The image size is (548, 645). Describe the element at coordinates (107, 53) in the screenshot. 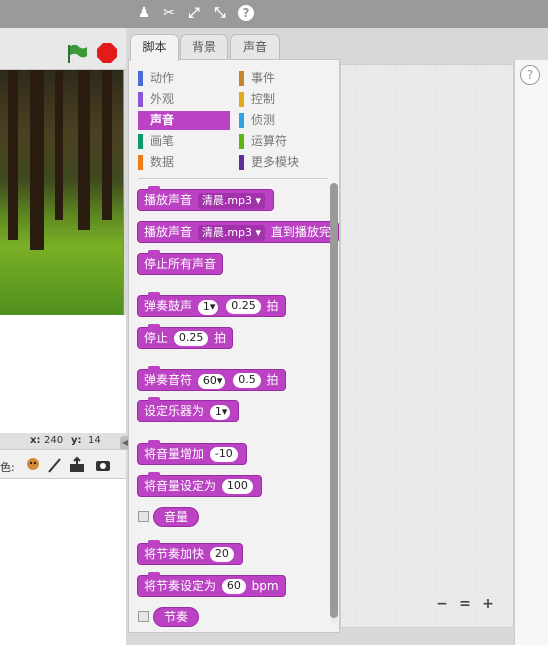

I see `stop-button` at that location.